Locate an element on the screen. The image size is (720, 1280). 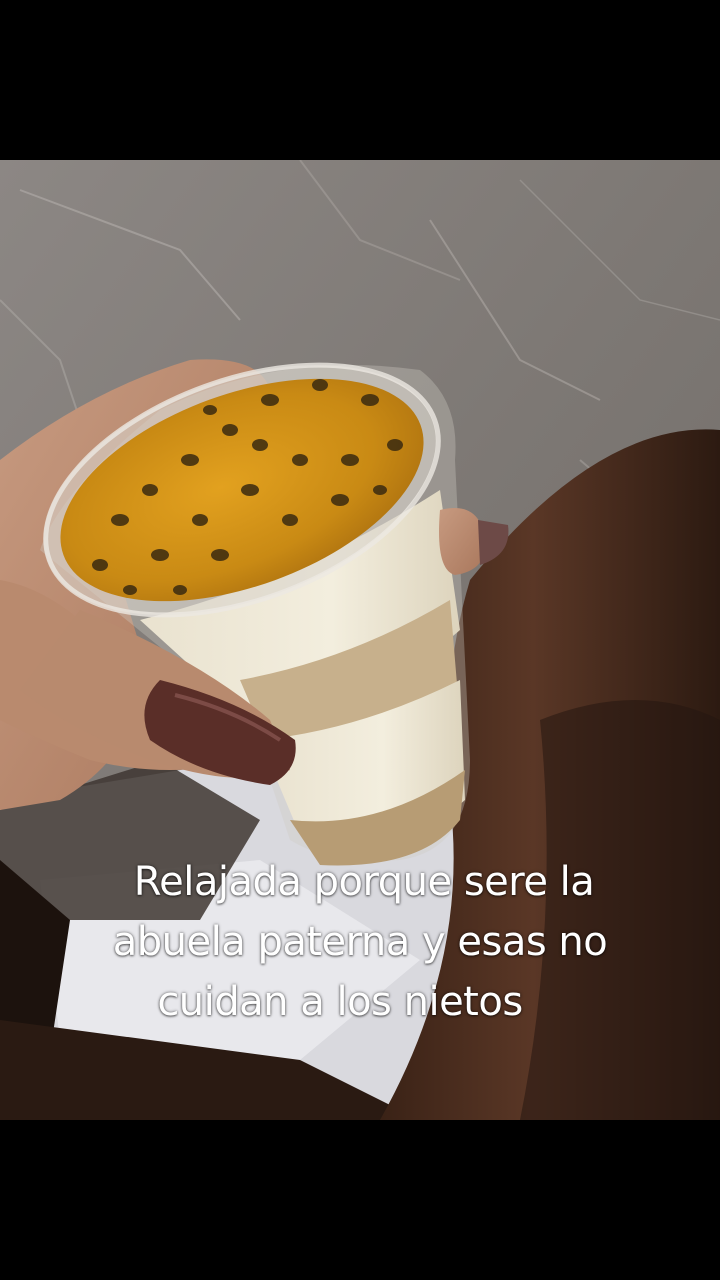
caption-line-2: abuela paterna y esas no is located at coordinates (360, 942).